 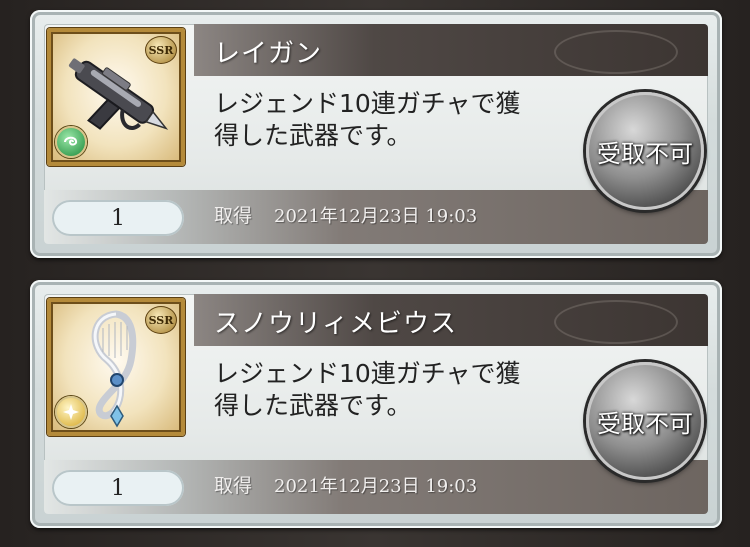 I want to click on swirl-icon, so click(x=71, y=141).